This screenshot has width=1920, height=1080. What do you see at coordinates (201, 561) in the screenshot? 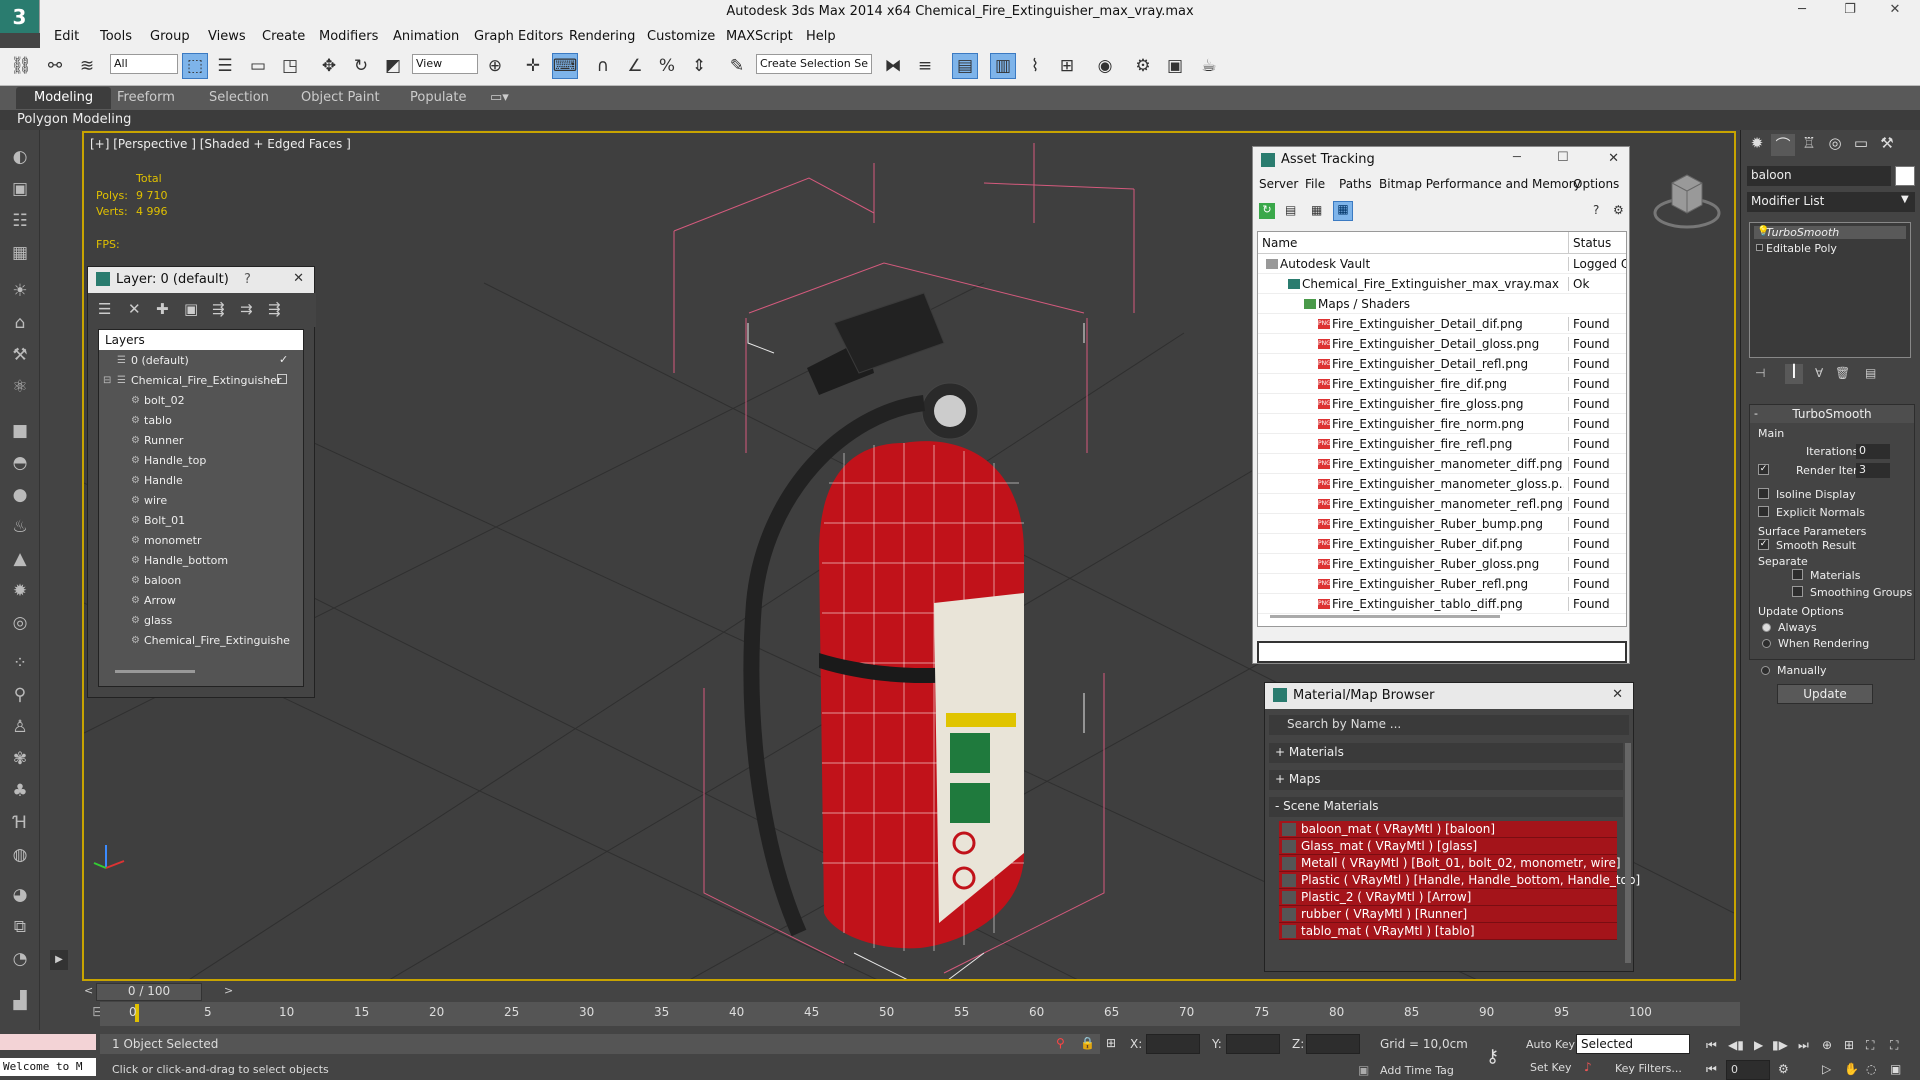
I see `object-row: ⚙ Handle_bottom` at bounding box center [201, 561].